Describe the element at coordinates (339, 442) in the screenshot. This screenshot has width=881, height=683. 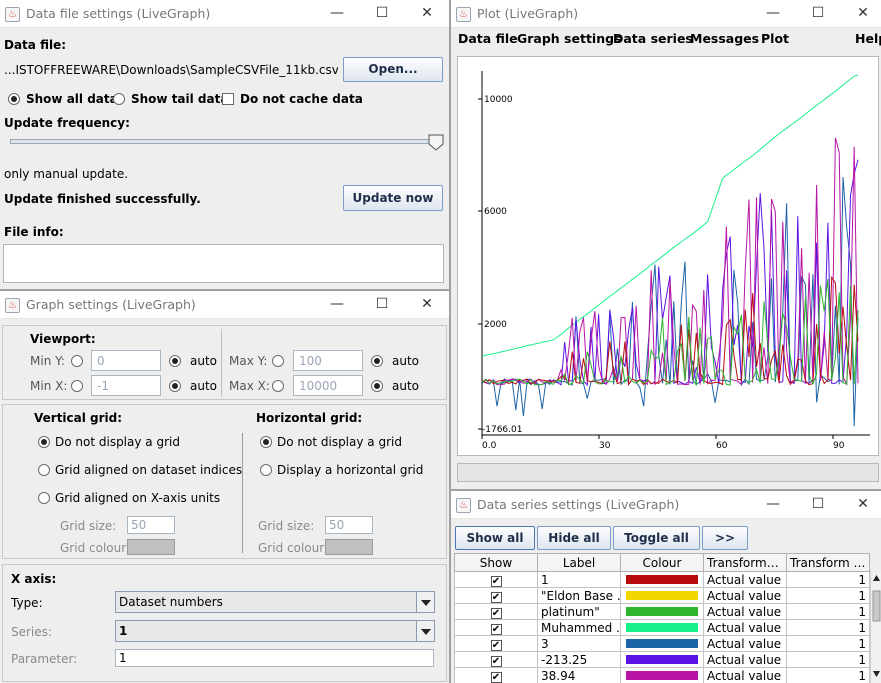
I see `h-grid-none-label: Do not display a grid` at that location.